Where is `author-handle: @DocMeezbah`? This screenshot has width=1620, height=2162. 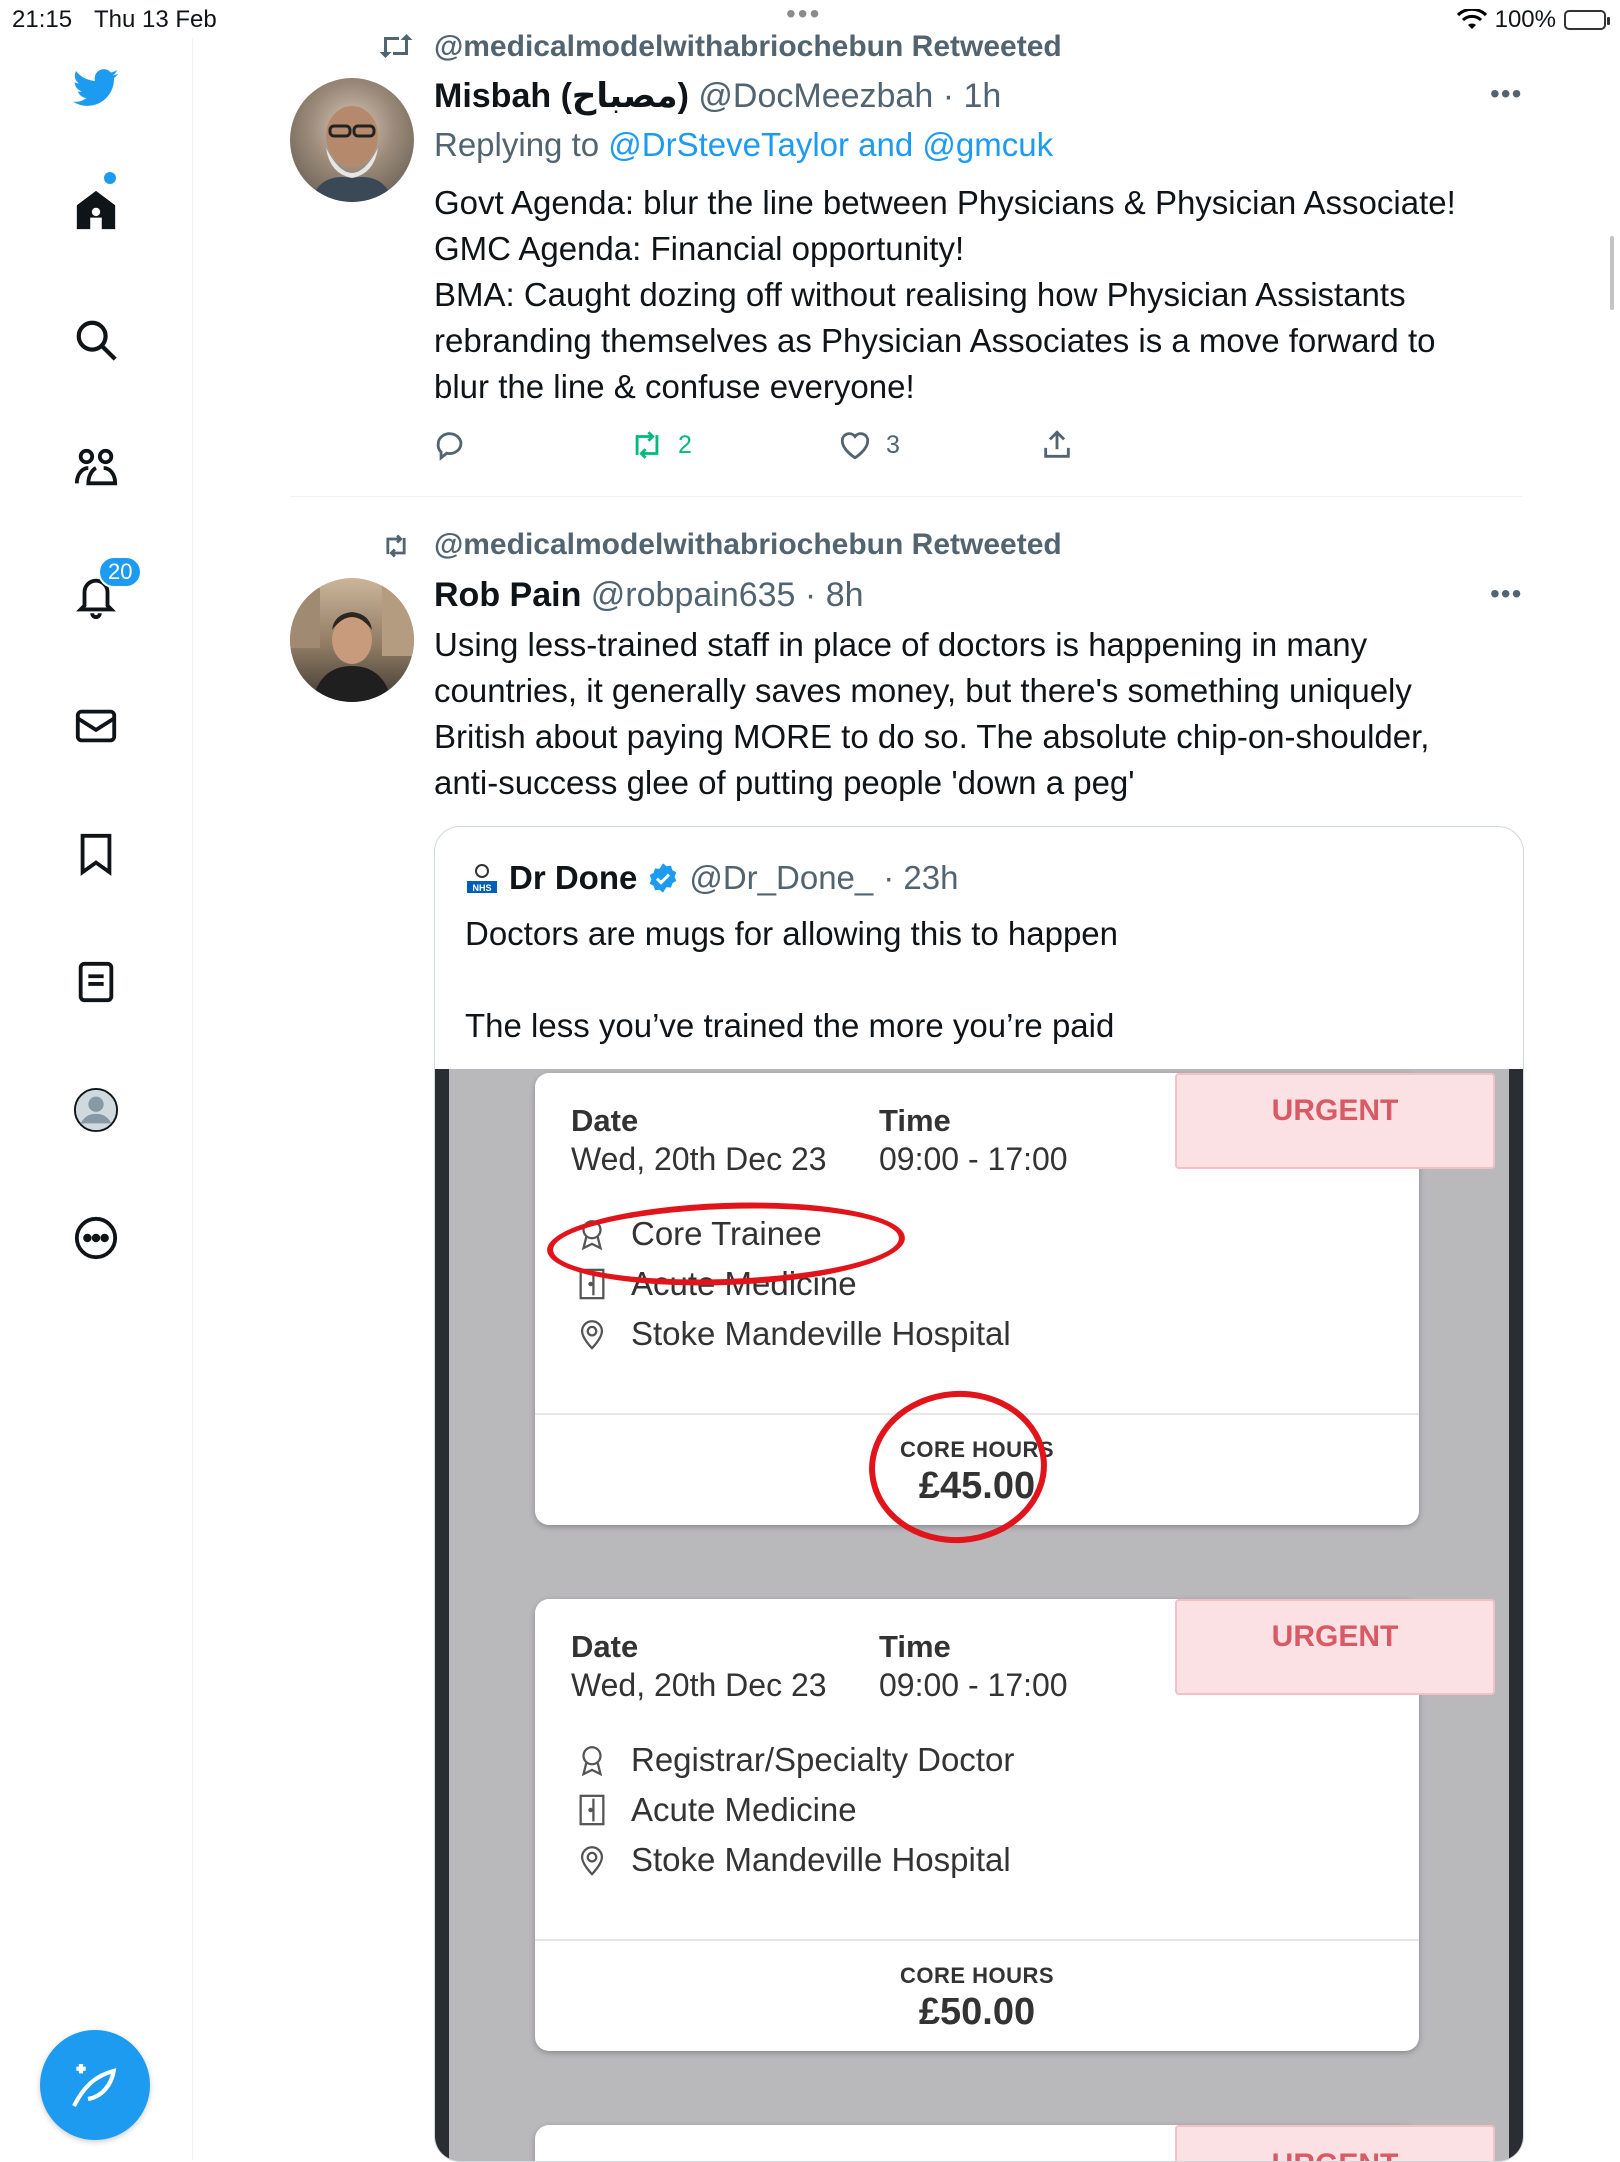 author-handle: @DocMeezbah is located at coordinates (815, 96).